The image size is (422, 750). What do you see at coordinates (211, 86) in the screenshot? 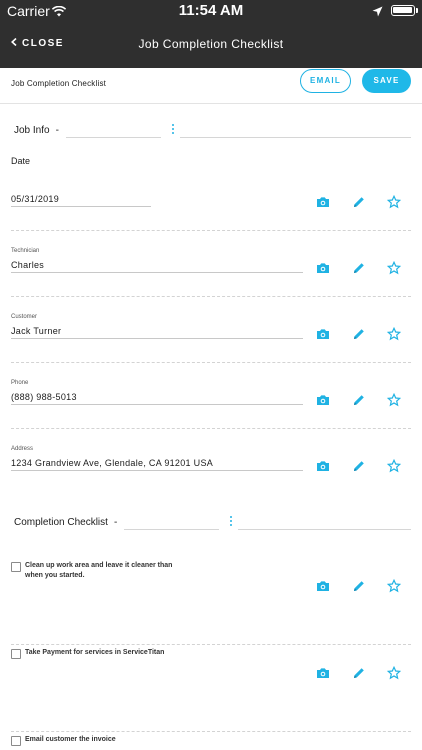
I see `form-header: Job Completion Checklist EMAIL SAVE` at bounding box center [211, 86].